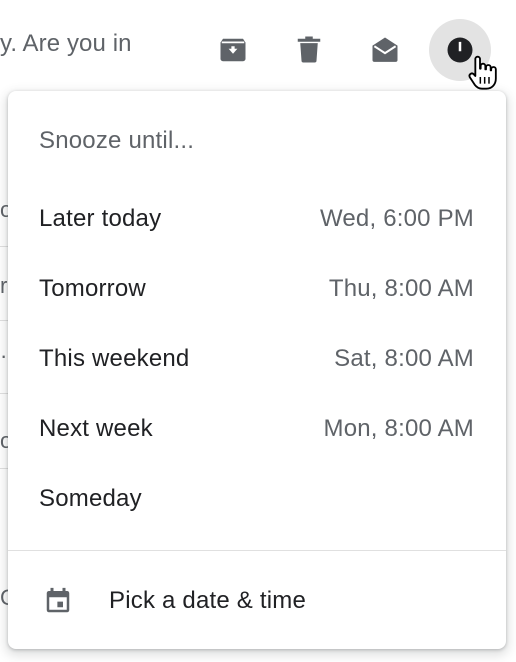 This screenshot has width=516, height=662. Describe the element at coordinates (114, 358) in the screenshot. I see `snooze-option-label: This weekend` at that location.